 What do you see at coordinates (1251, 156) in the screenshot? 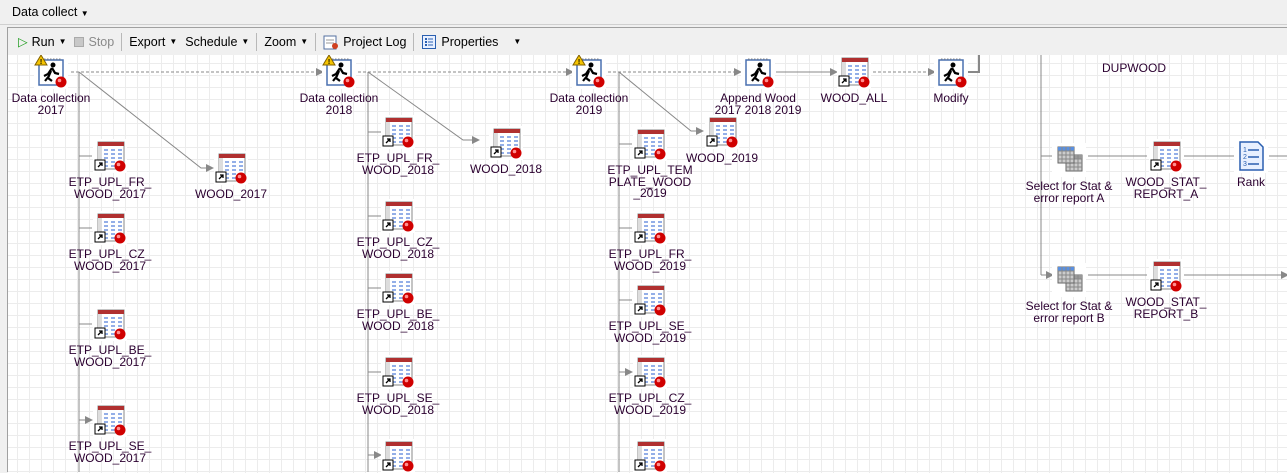
I see `rank-icon: 123` at bounding box center [1251, 156].